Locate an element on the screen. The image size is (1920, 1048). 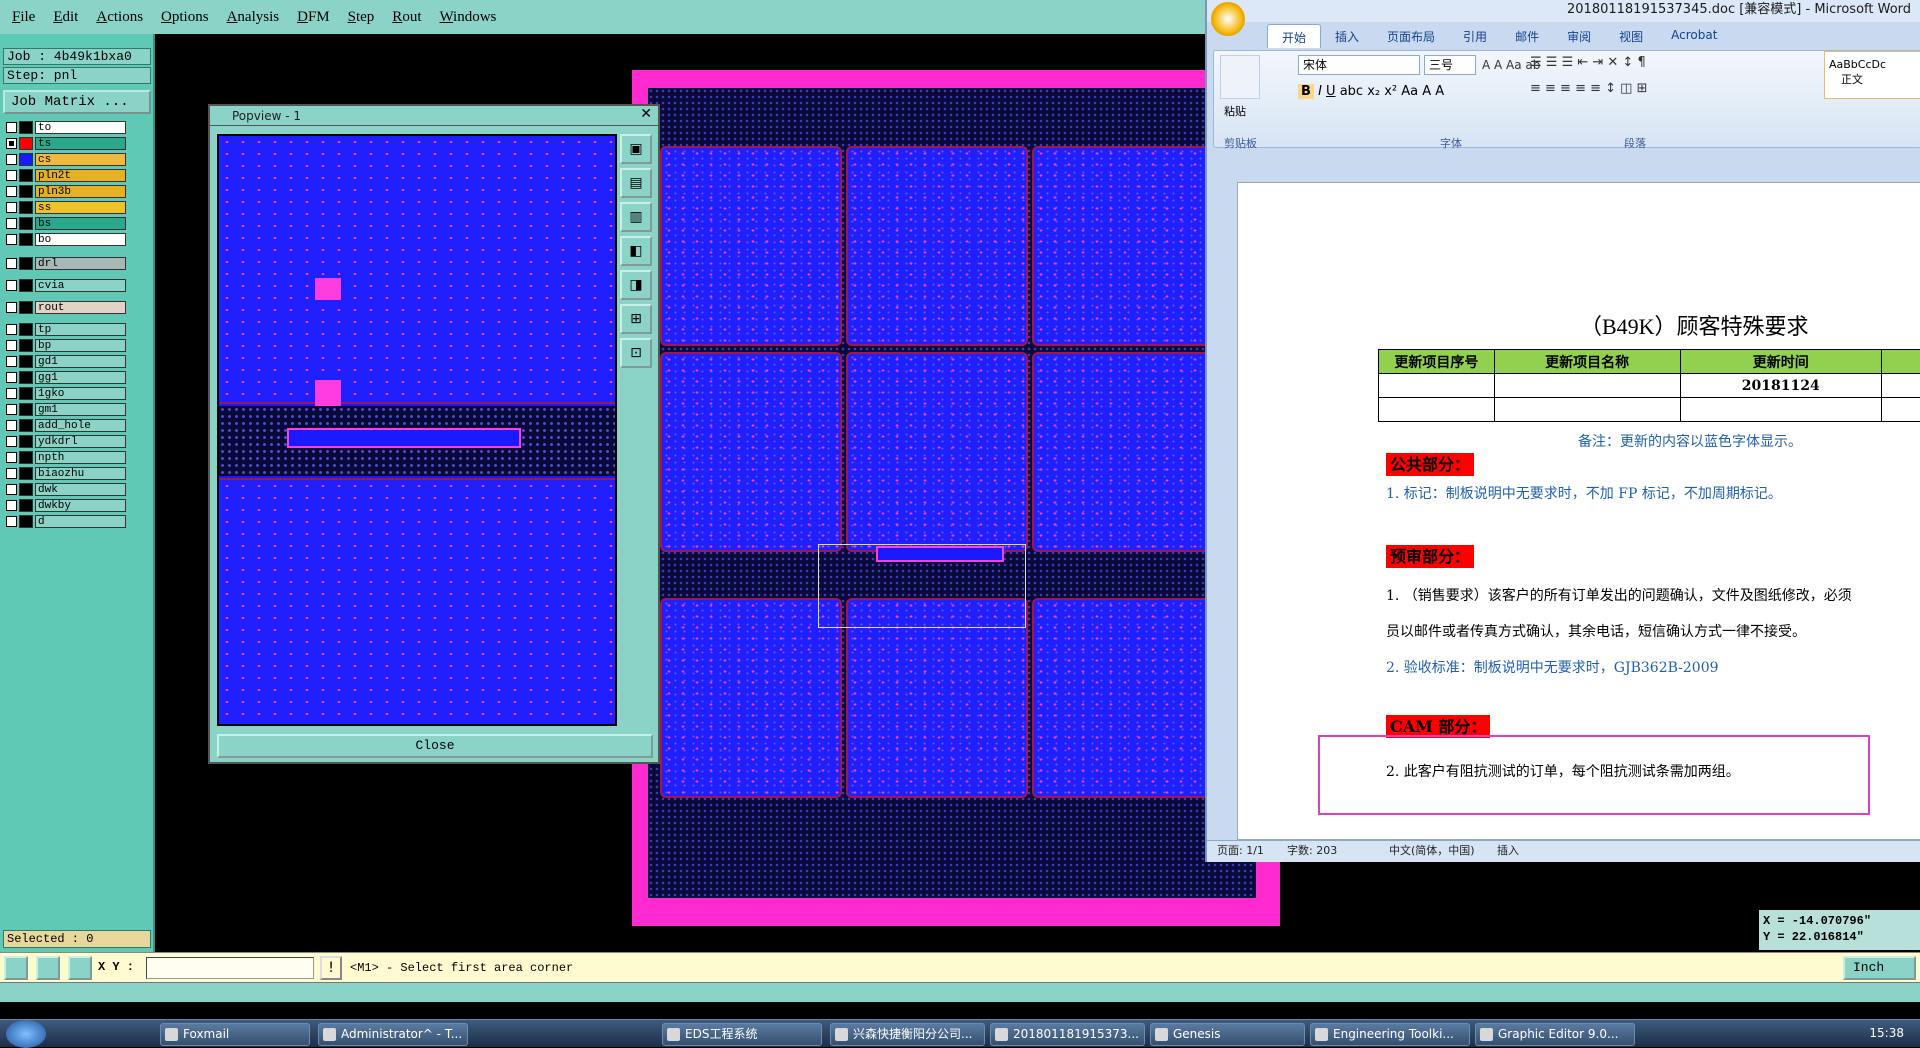
layer-row-dwkby: dwkby is located at coordinates (66, 505).